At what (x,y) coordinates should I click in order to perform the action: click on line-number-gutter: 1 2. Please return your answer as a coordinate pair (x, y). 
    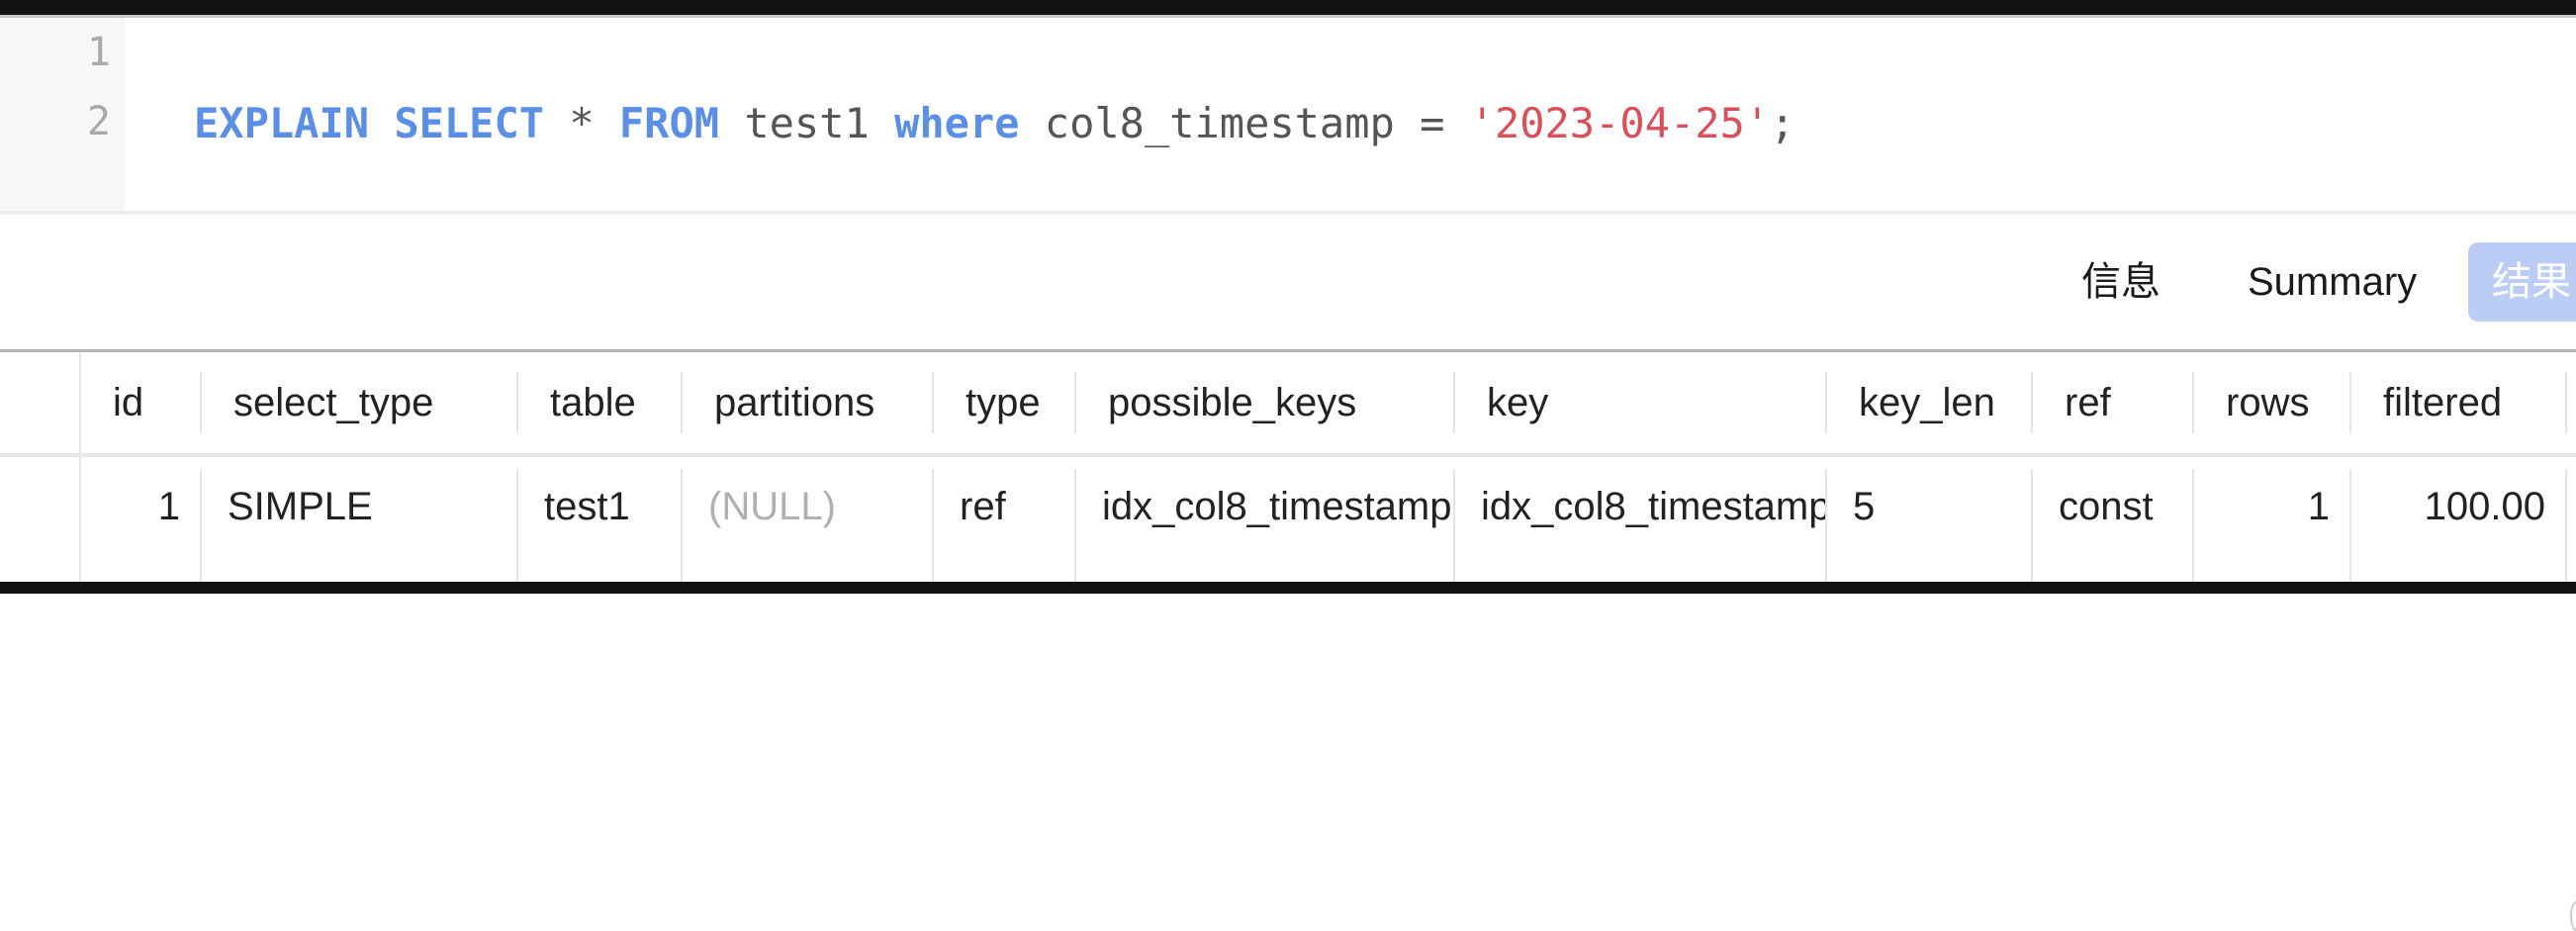
    Looking at the image, I should click on (63, 114).